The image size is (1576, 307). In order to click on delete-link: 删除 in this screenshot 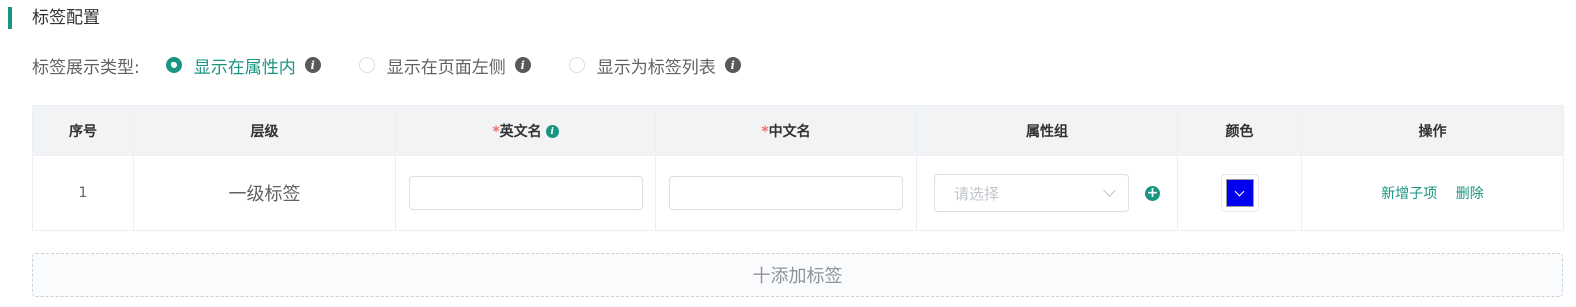, I will do `click(1470, 194)`.